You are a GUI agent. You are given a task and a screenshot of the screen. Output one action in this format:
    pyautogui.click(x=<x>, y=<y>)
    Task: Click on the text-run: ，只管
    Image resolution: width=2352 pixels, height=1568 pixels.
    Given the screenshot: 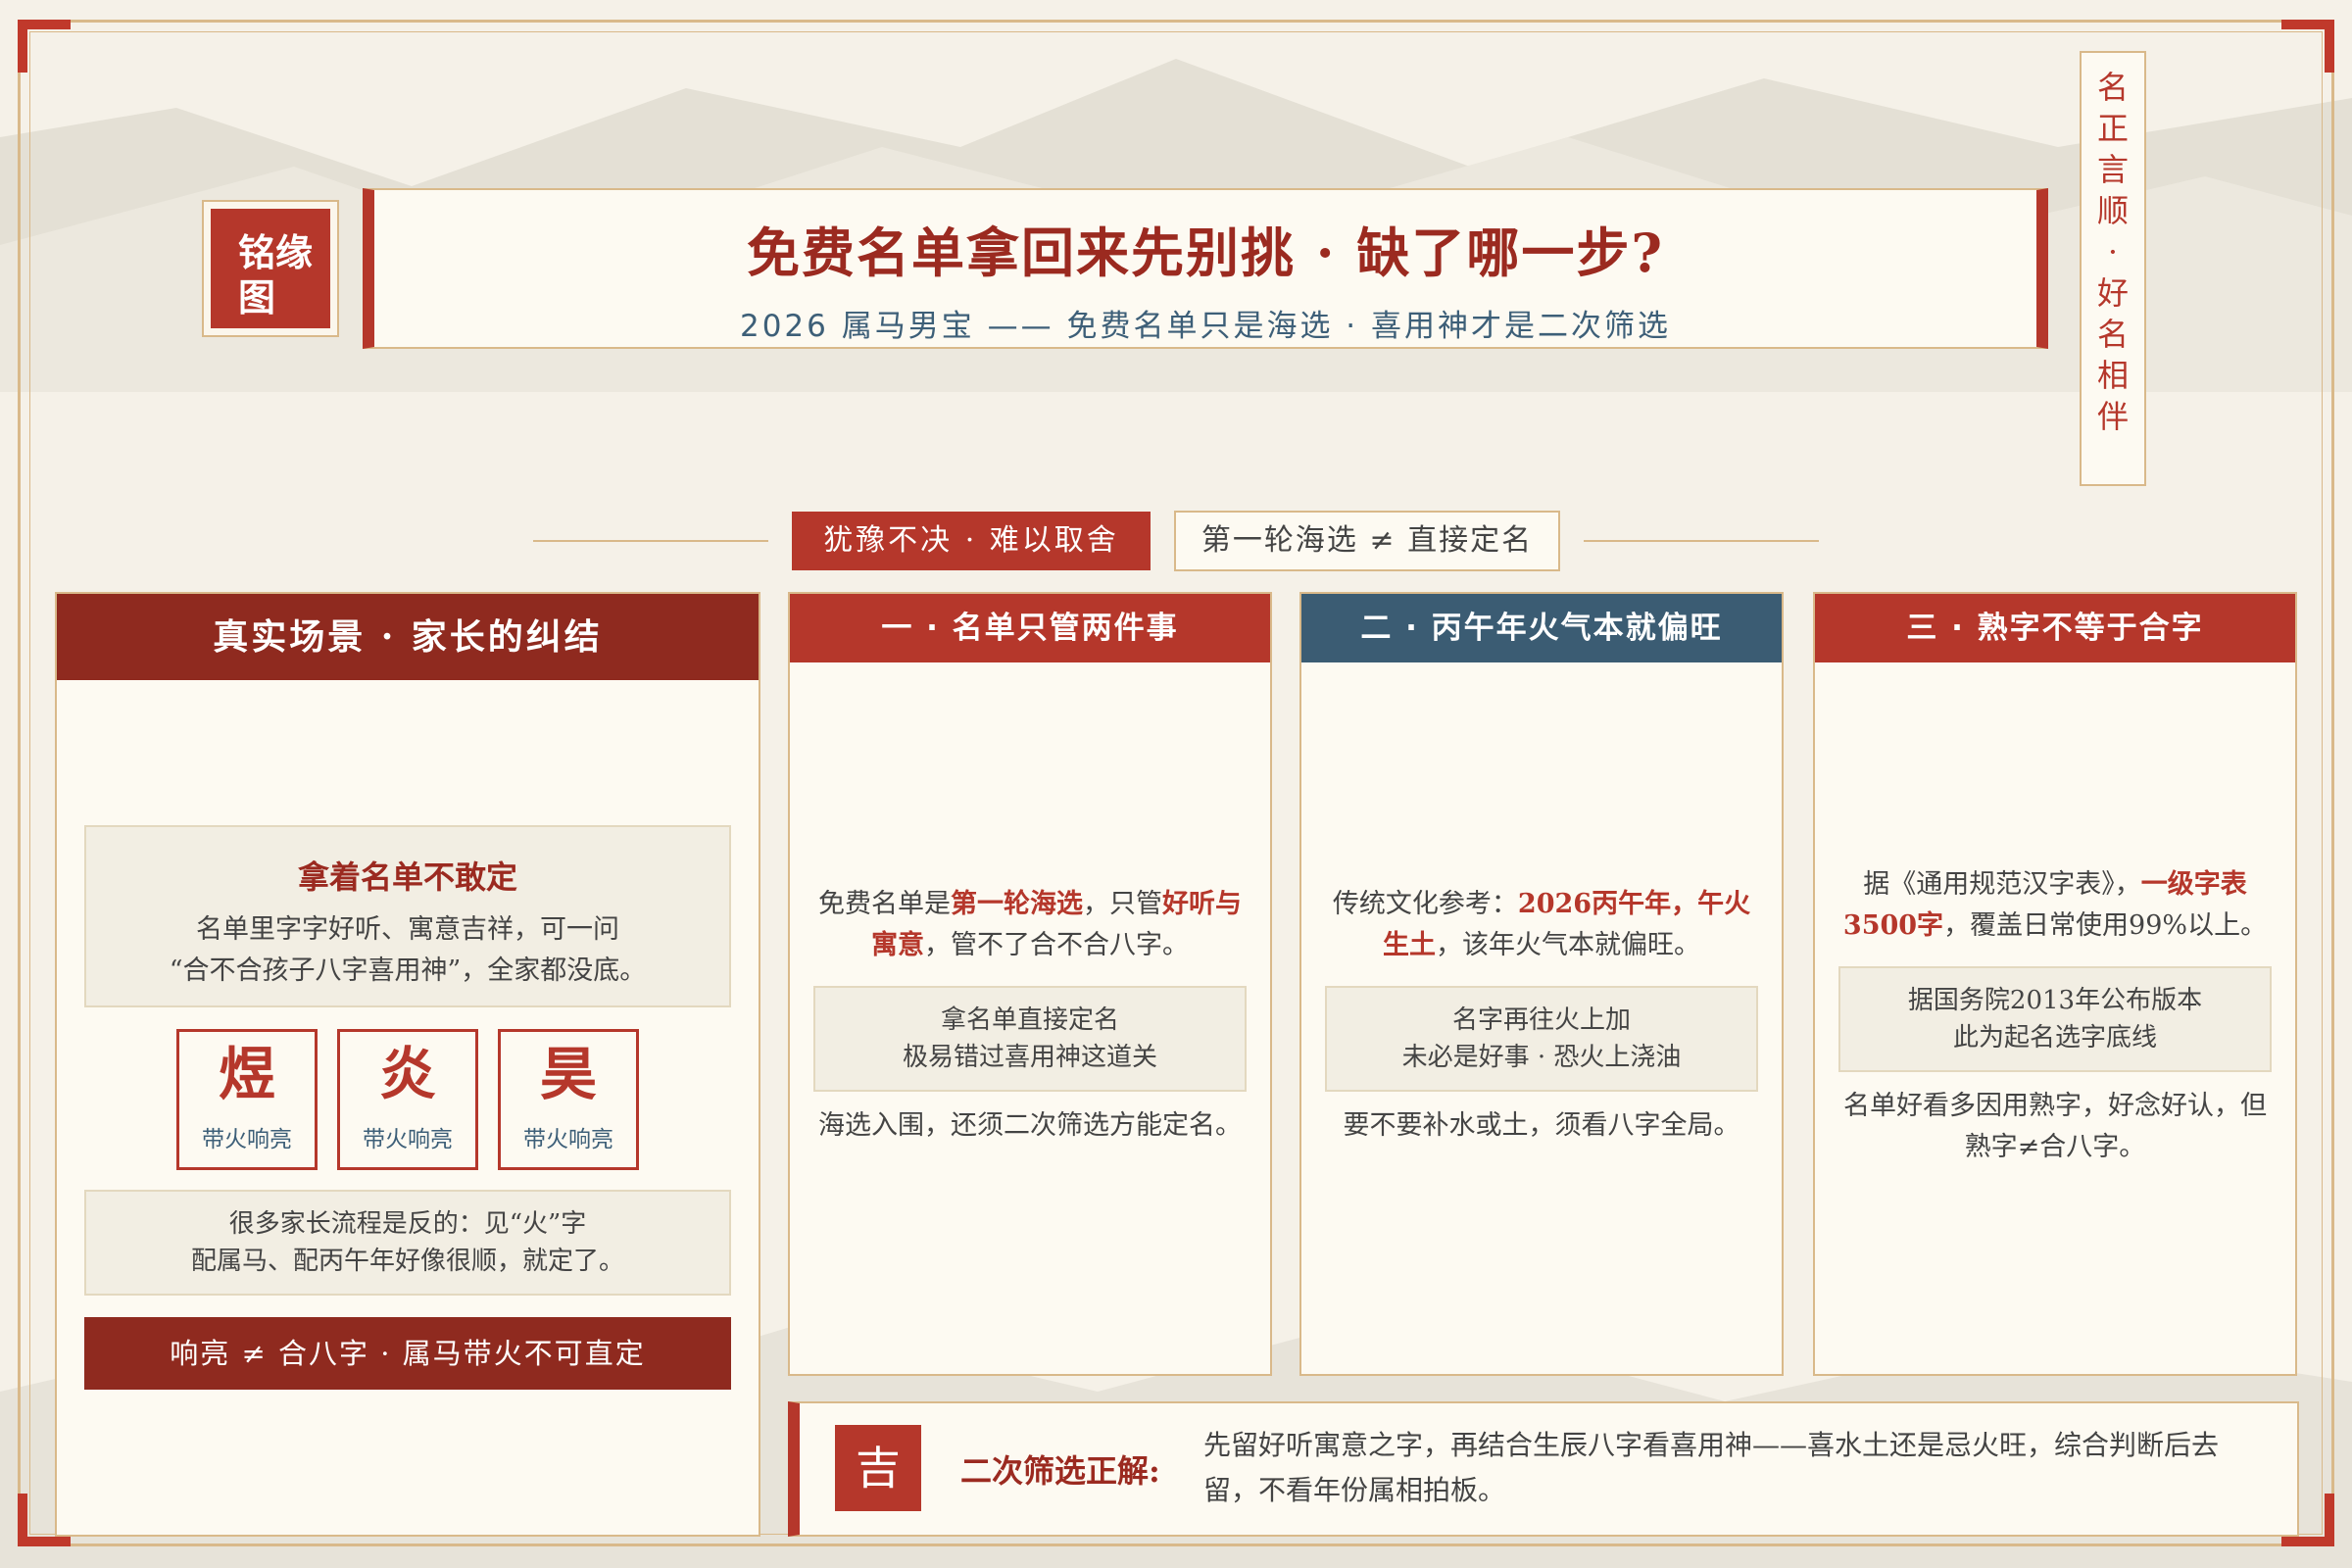 What is the action you would take?
    pyautogui.click(x=1122, y=904)
    